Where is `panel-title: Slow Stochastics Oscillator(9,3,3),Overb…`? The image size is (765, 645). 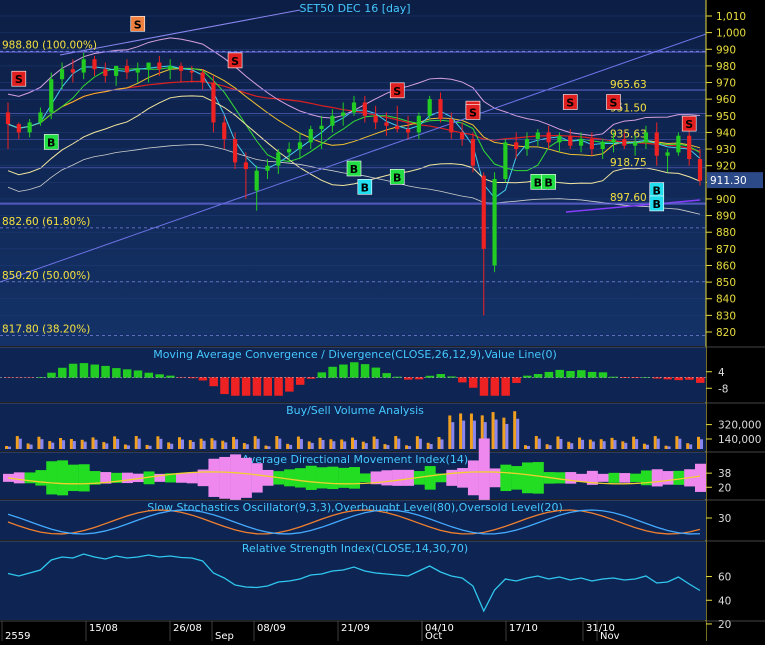 panel-title: Slow Stochastics Oscillator(9,3,3),Overb… is located at coordinates (355, 507).